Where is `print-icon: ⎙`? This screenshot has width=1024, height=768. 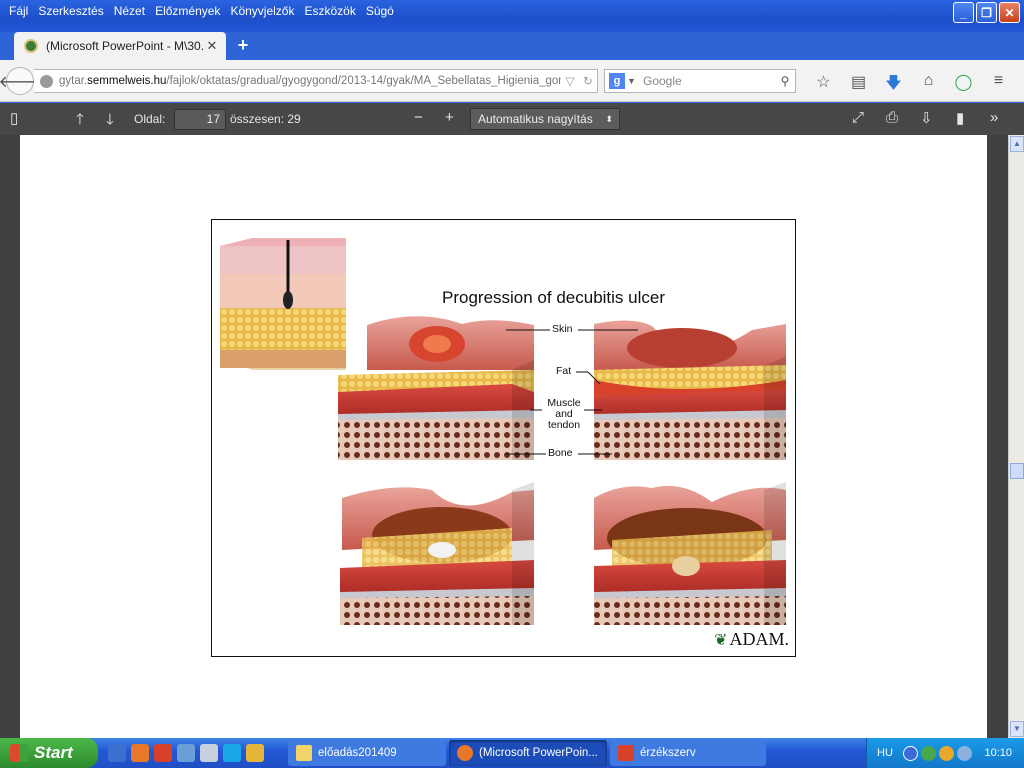
print-icon: ⎙ is located at coordinates (892, 117).